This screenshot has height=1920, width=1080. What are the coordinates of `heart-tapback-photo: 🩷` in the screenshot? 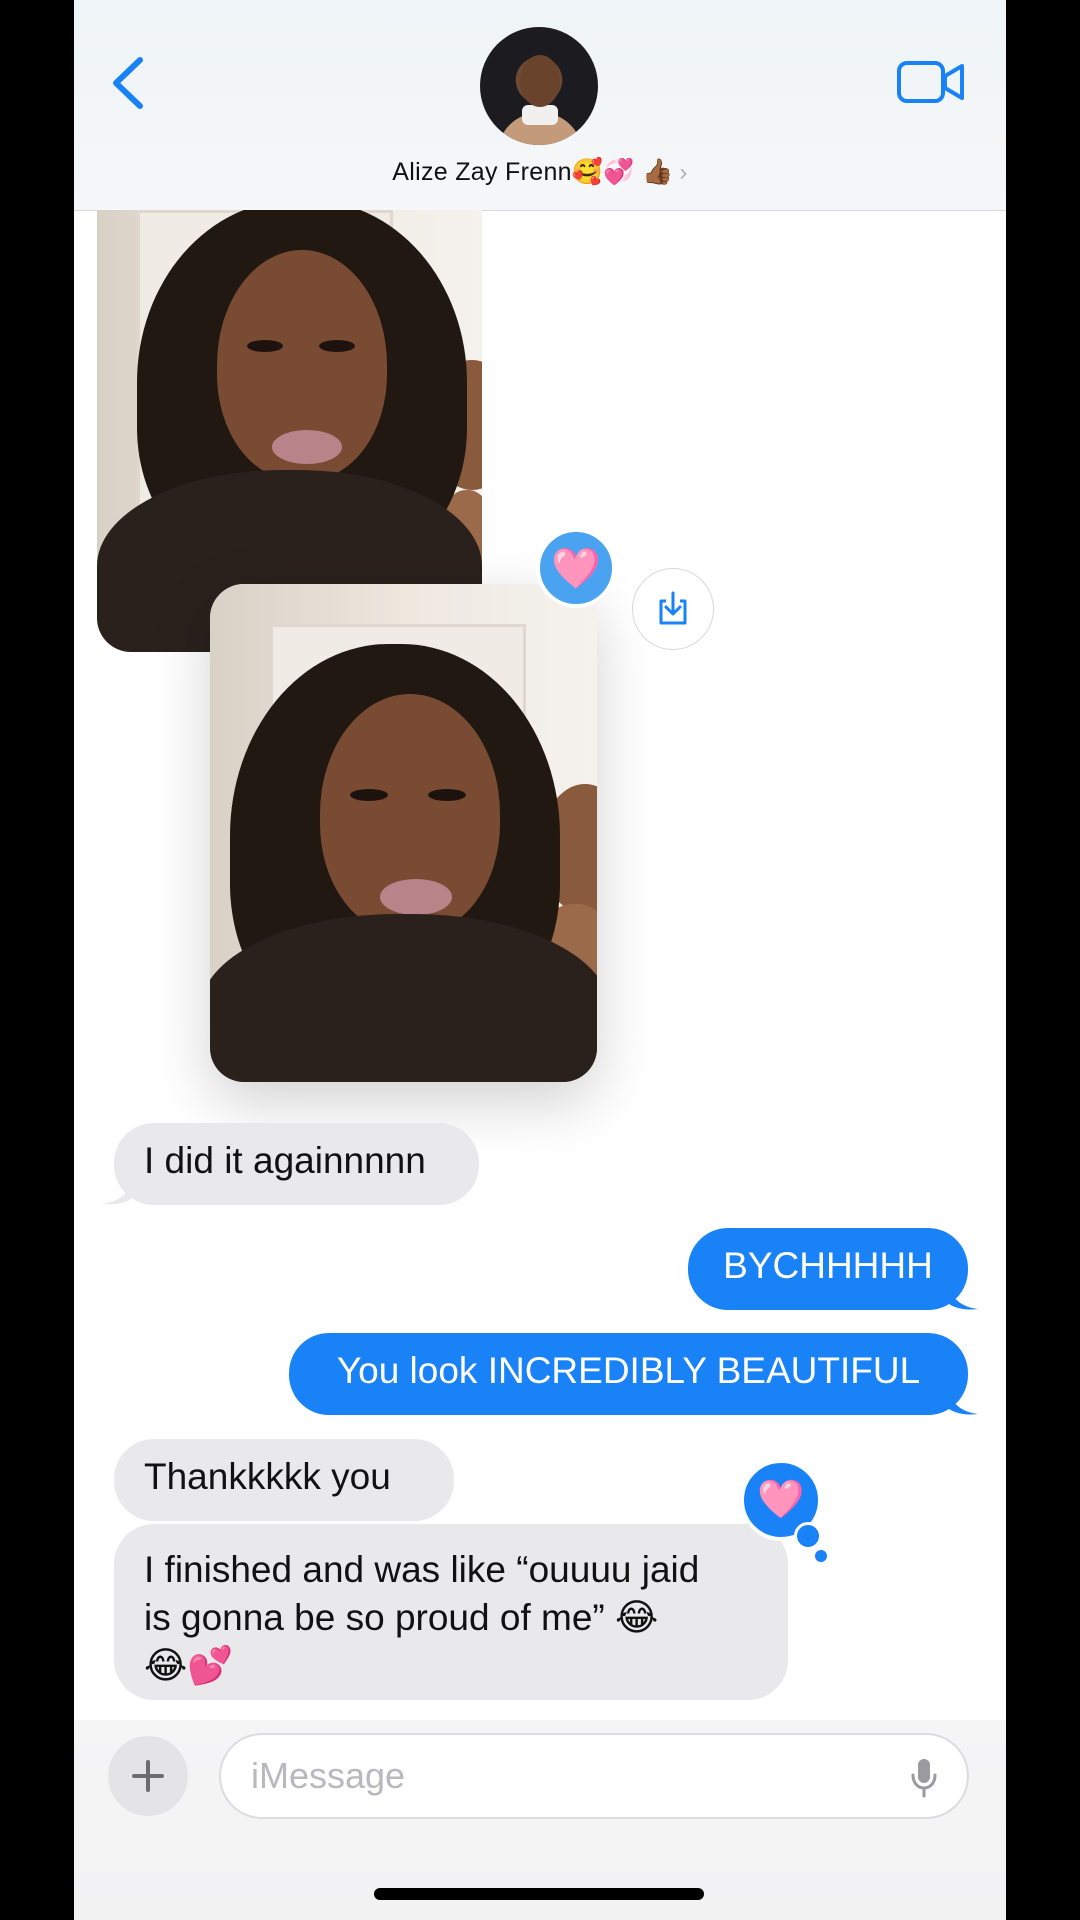 It's located at (576, 568).